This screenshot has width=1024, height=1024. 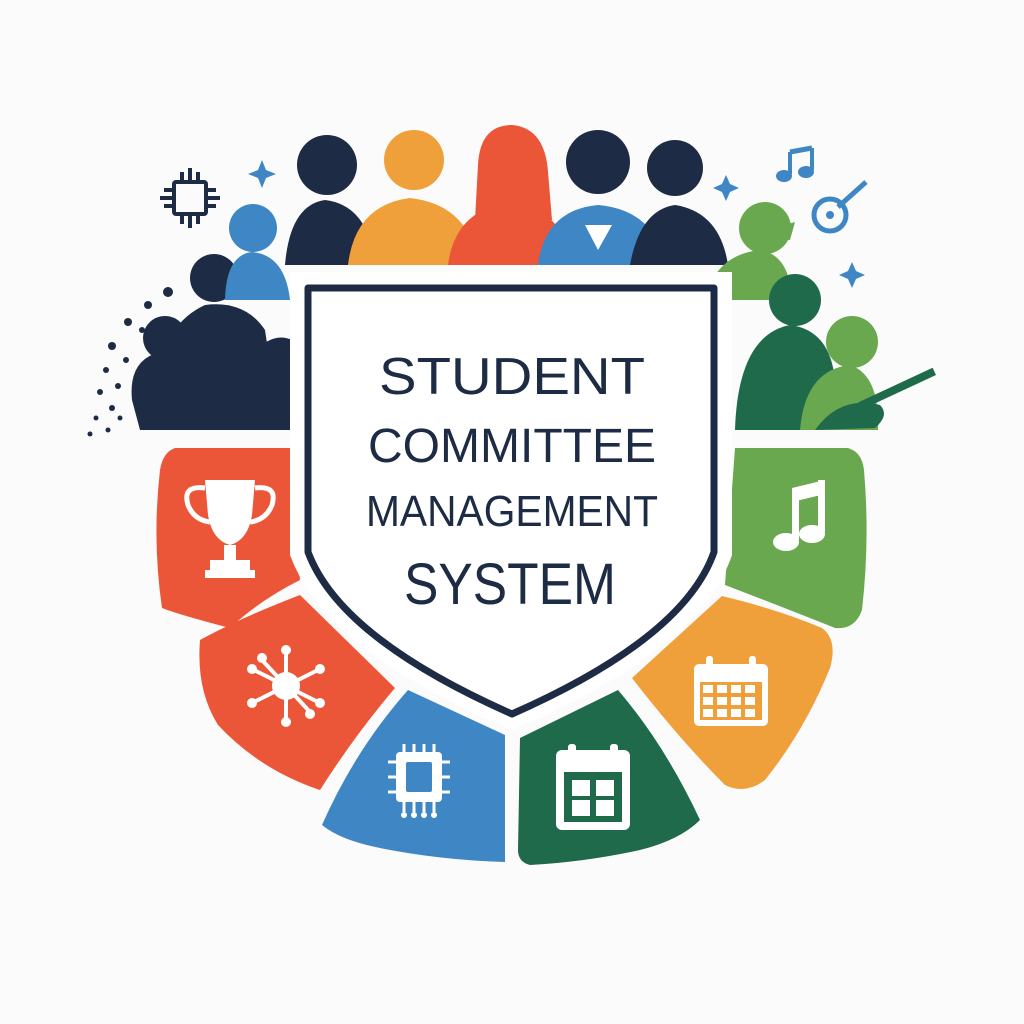 What do you see at coordinates (839, 207) in the screenshot?
I see `guitar-icon` at bounding box center [839, 207].